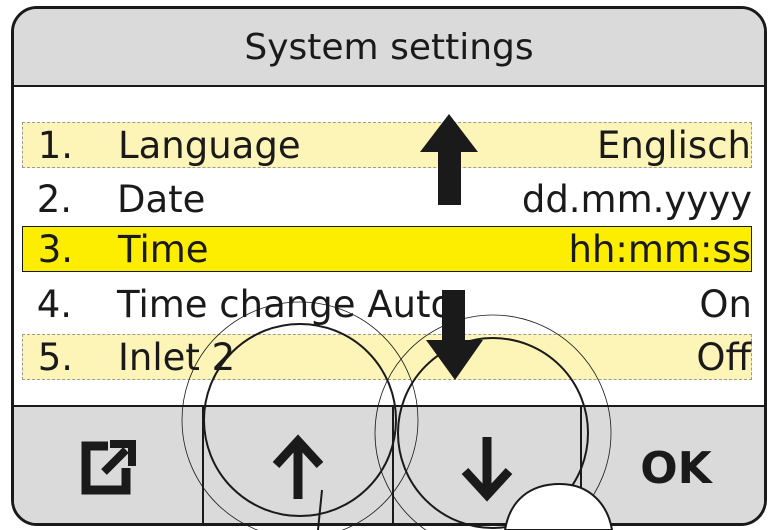  What do you see at coordinates (209, 145) in the screenshot?
I see `menu-item-label: Language` at bounding box center [209, 145].